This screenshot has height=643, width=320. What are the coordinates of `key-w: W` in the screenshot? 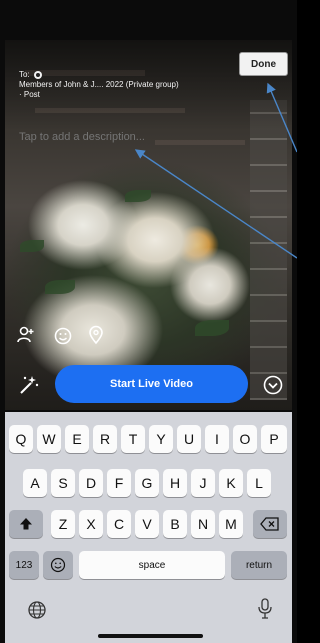 It's located at (49, 439).